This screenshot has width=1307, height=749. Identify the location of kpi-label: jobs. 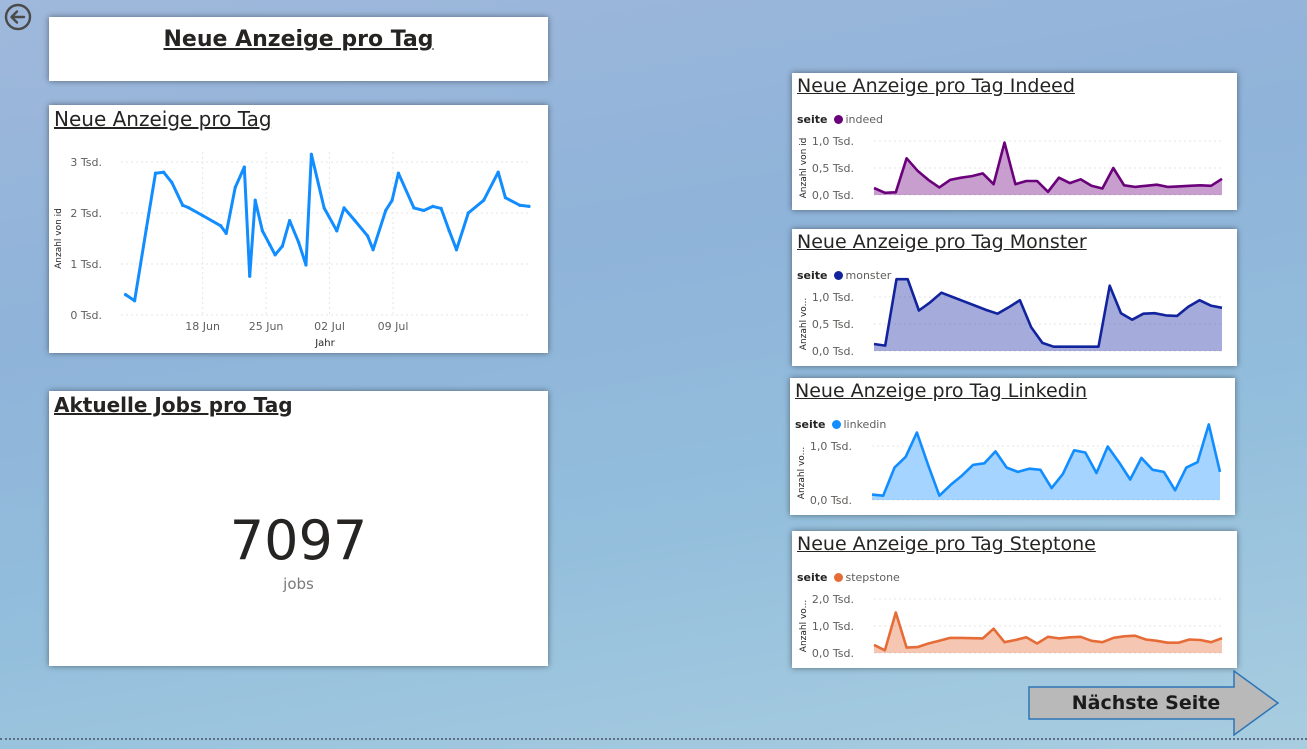
(298, 584).